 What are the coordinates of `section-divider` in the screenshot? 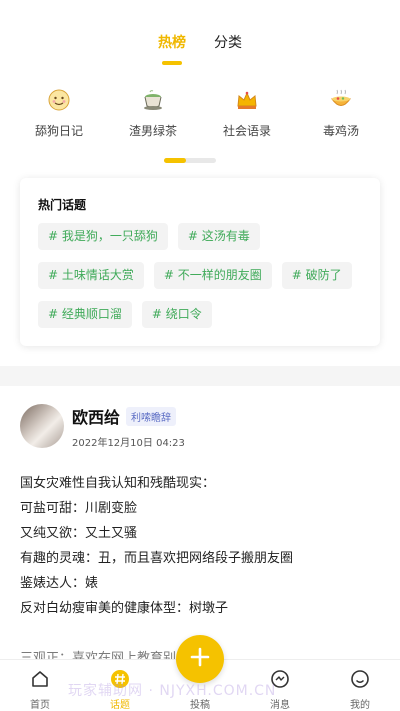 It's located at (200, 376).